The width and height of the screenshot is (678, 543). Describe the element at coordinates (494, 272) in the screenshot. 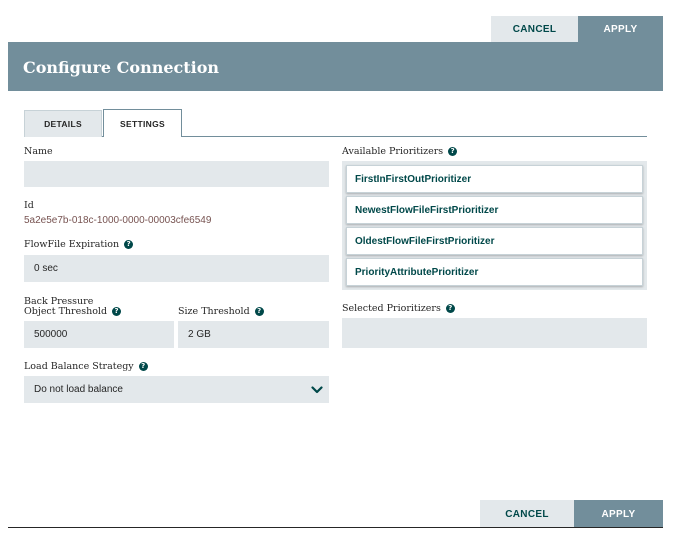

I see `prioritizer-item: PriorityAttributePrioritizer` at that location.